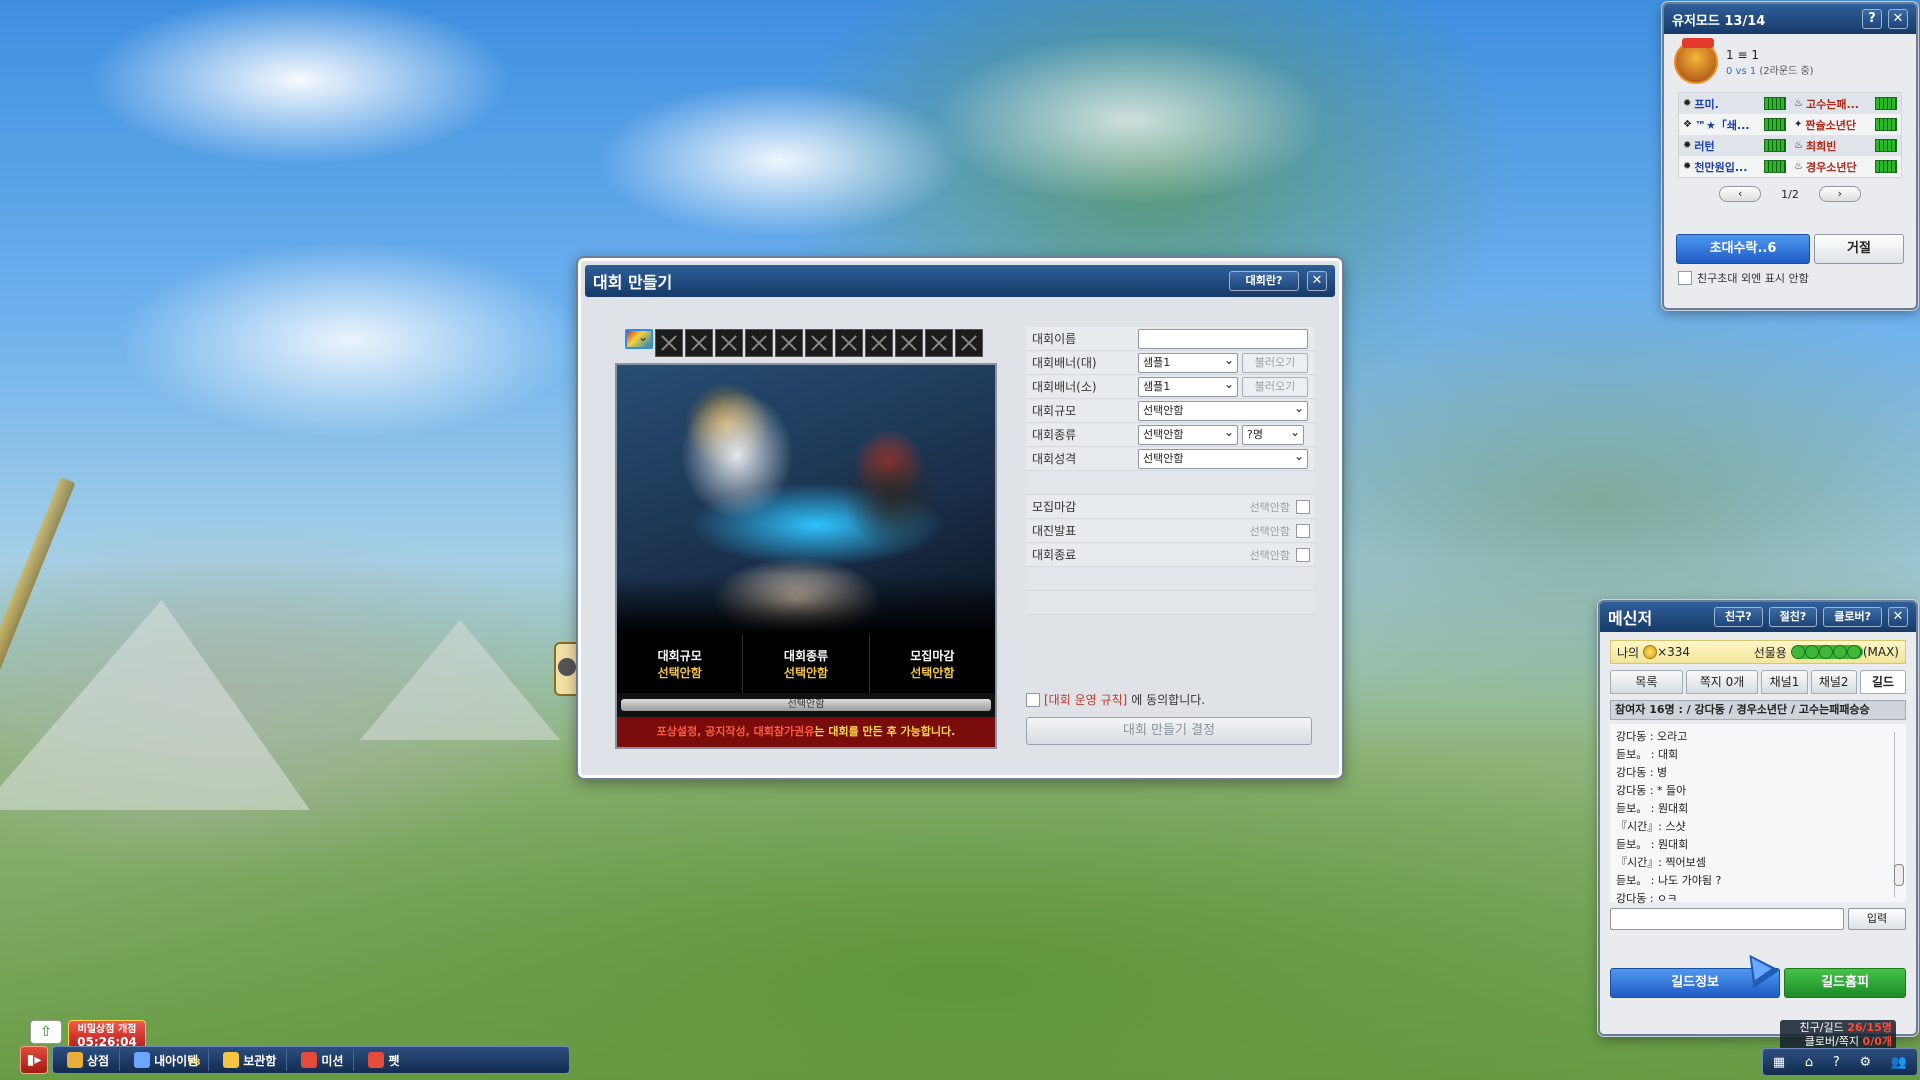  Describe the element at coordinates (46, 1032) in the screenshot. I see `level-up-icon: ⇧` at that location.